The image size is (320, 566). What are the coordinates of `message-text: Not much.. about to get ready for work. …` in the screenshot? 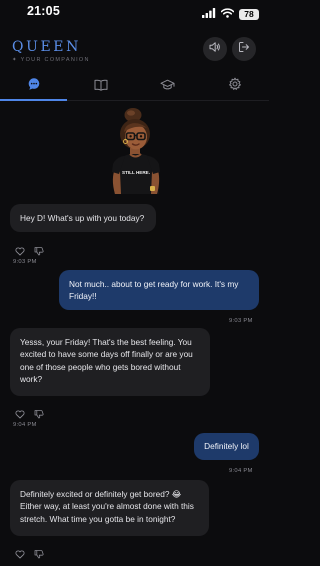 It's located at (154, 290).